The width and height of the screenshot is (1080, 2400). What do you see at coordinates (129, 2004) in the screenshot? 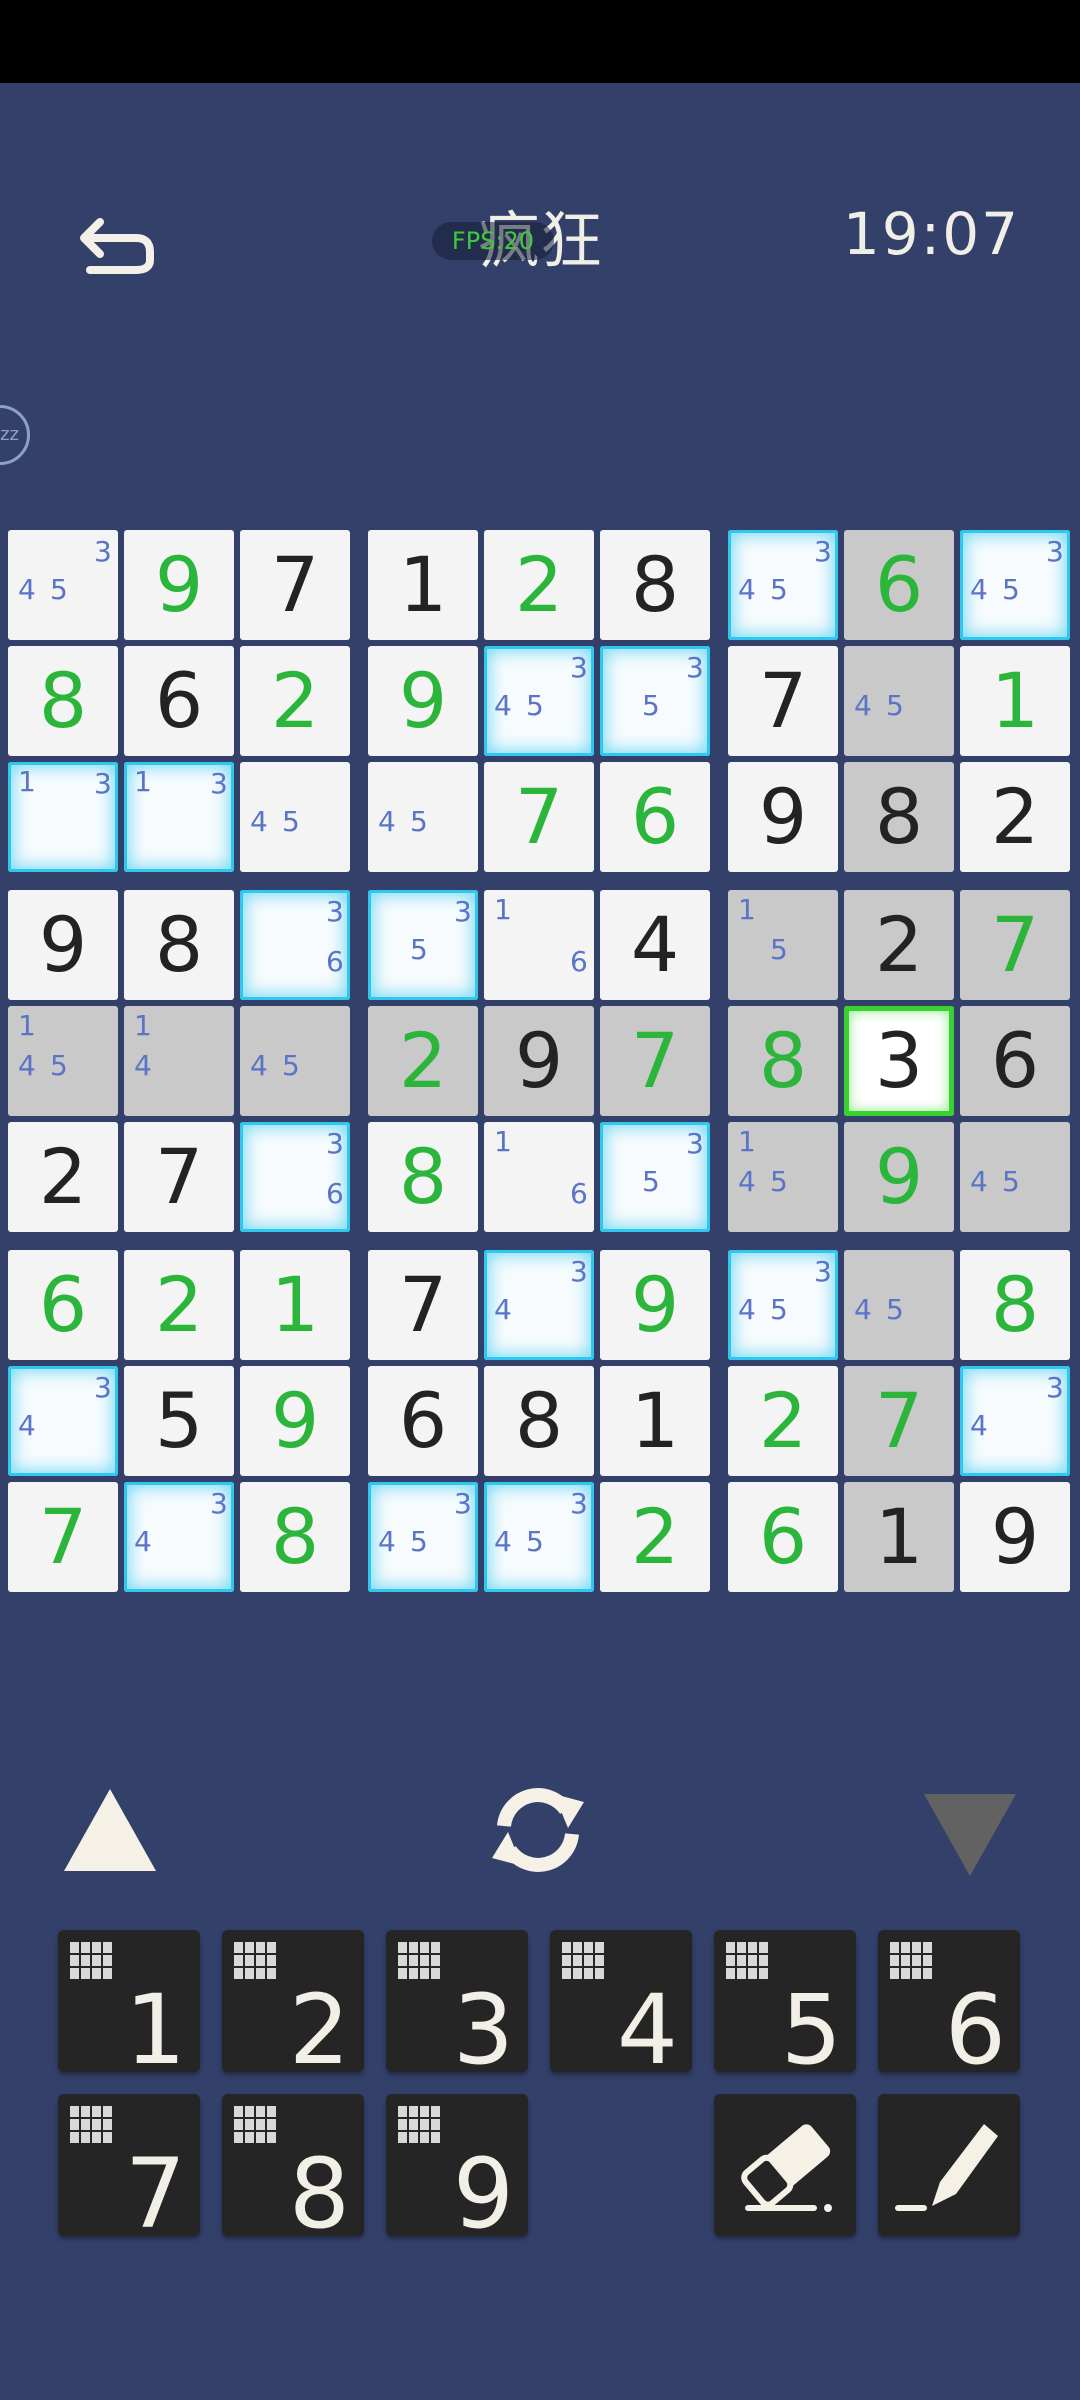
I see `number-key: 1` at bounding box center [129, 2004].